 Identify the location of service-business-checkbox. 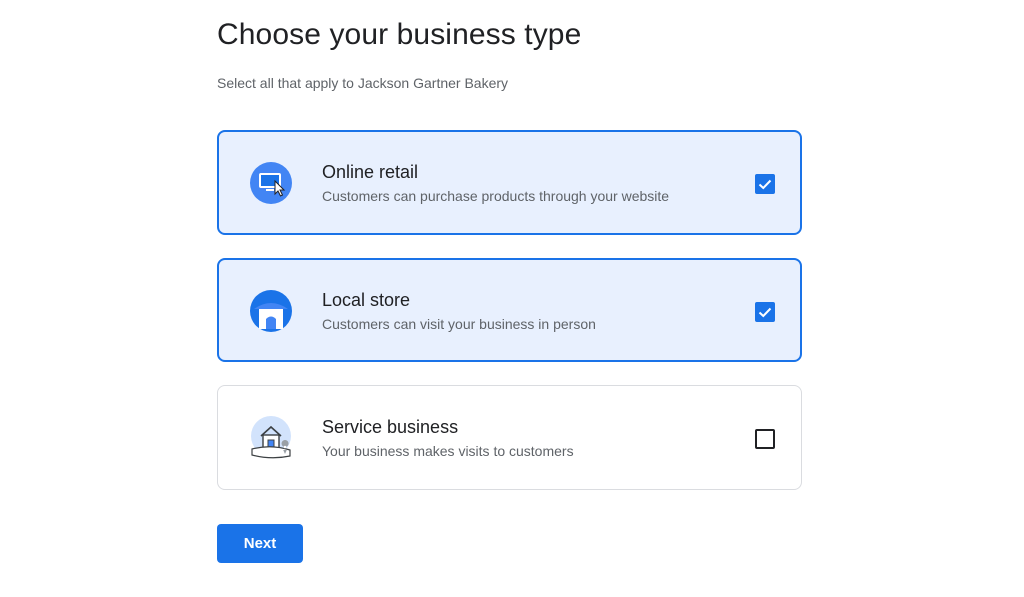
(765, 439).